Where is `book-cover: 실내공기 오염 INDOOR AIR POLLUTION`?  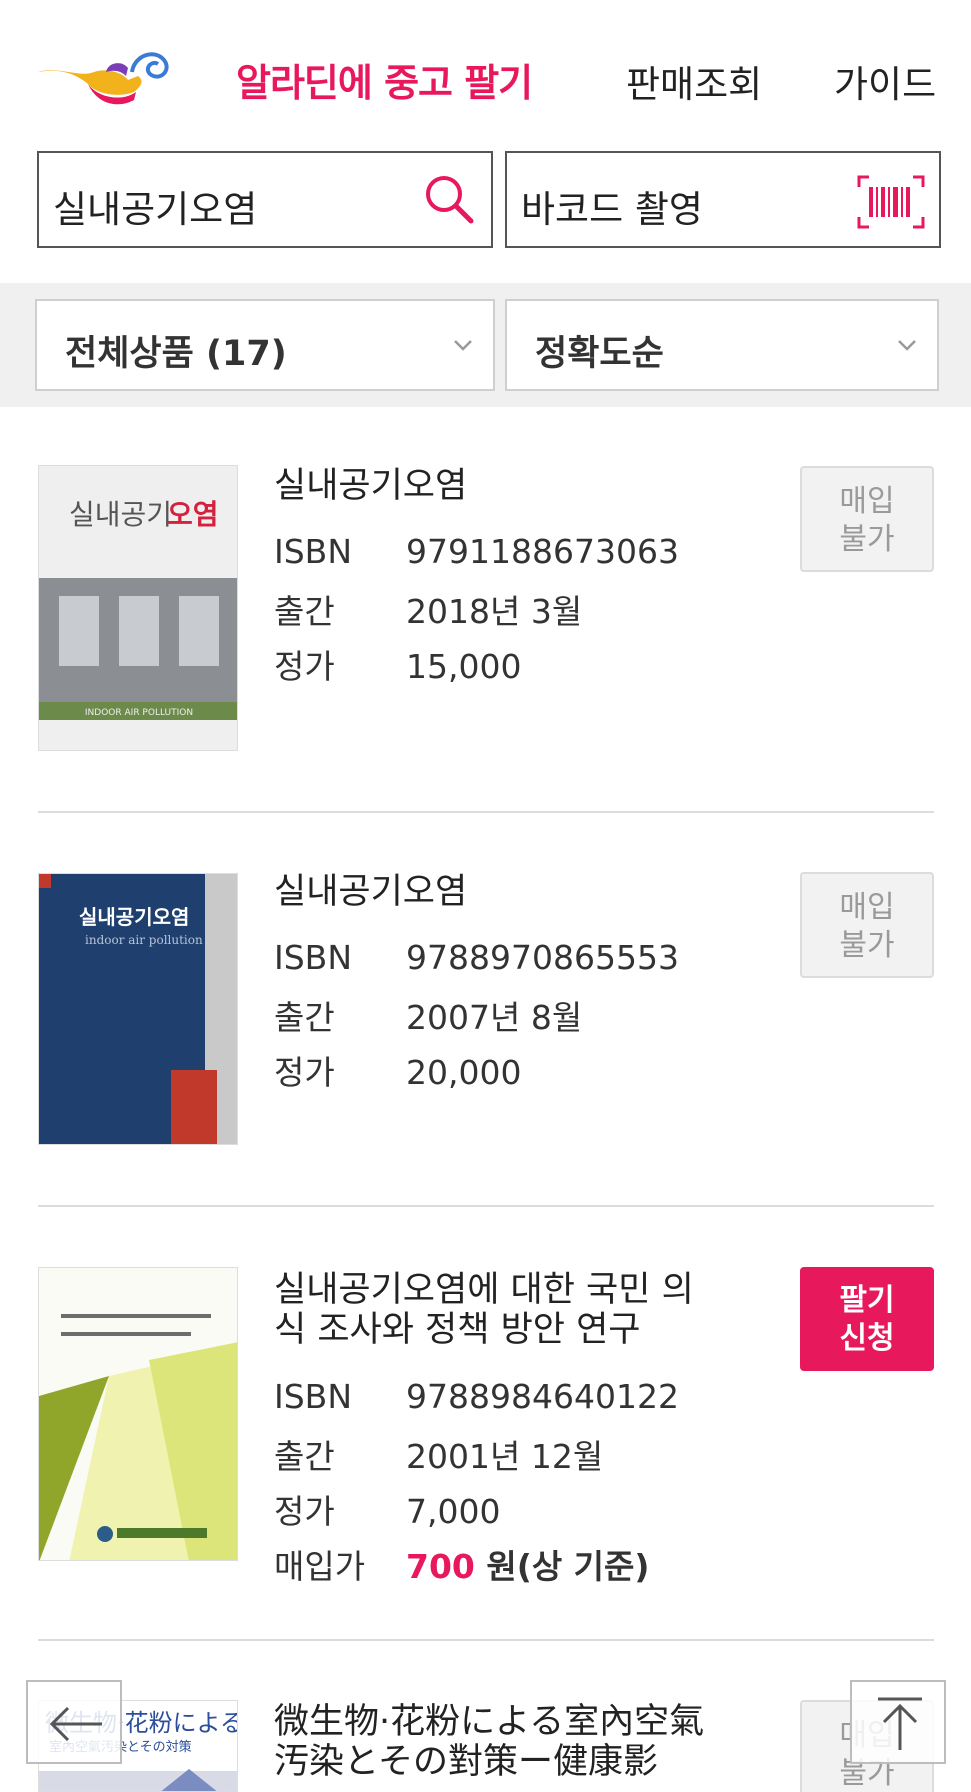 book-cover: 실내공기 오염 INDOOR AIR POLLUTION is located at coordinates (138, 608).